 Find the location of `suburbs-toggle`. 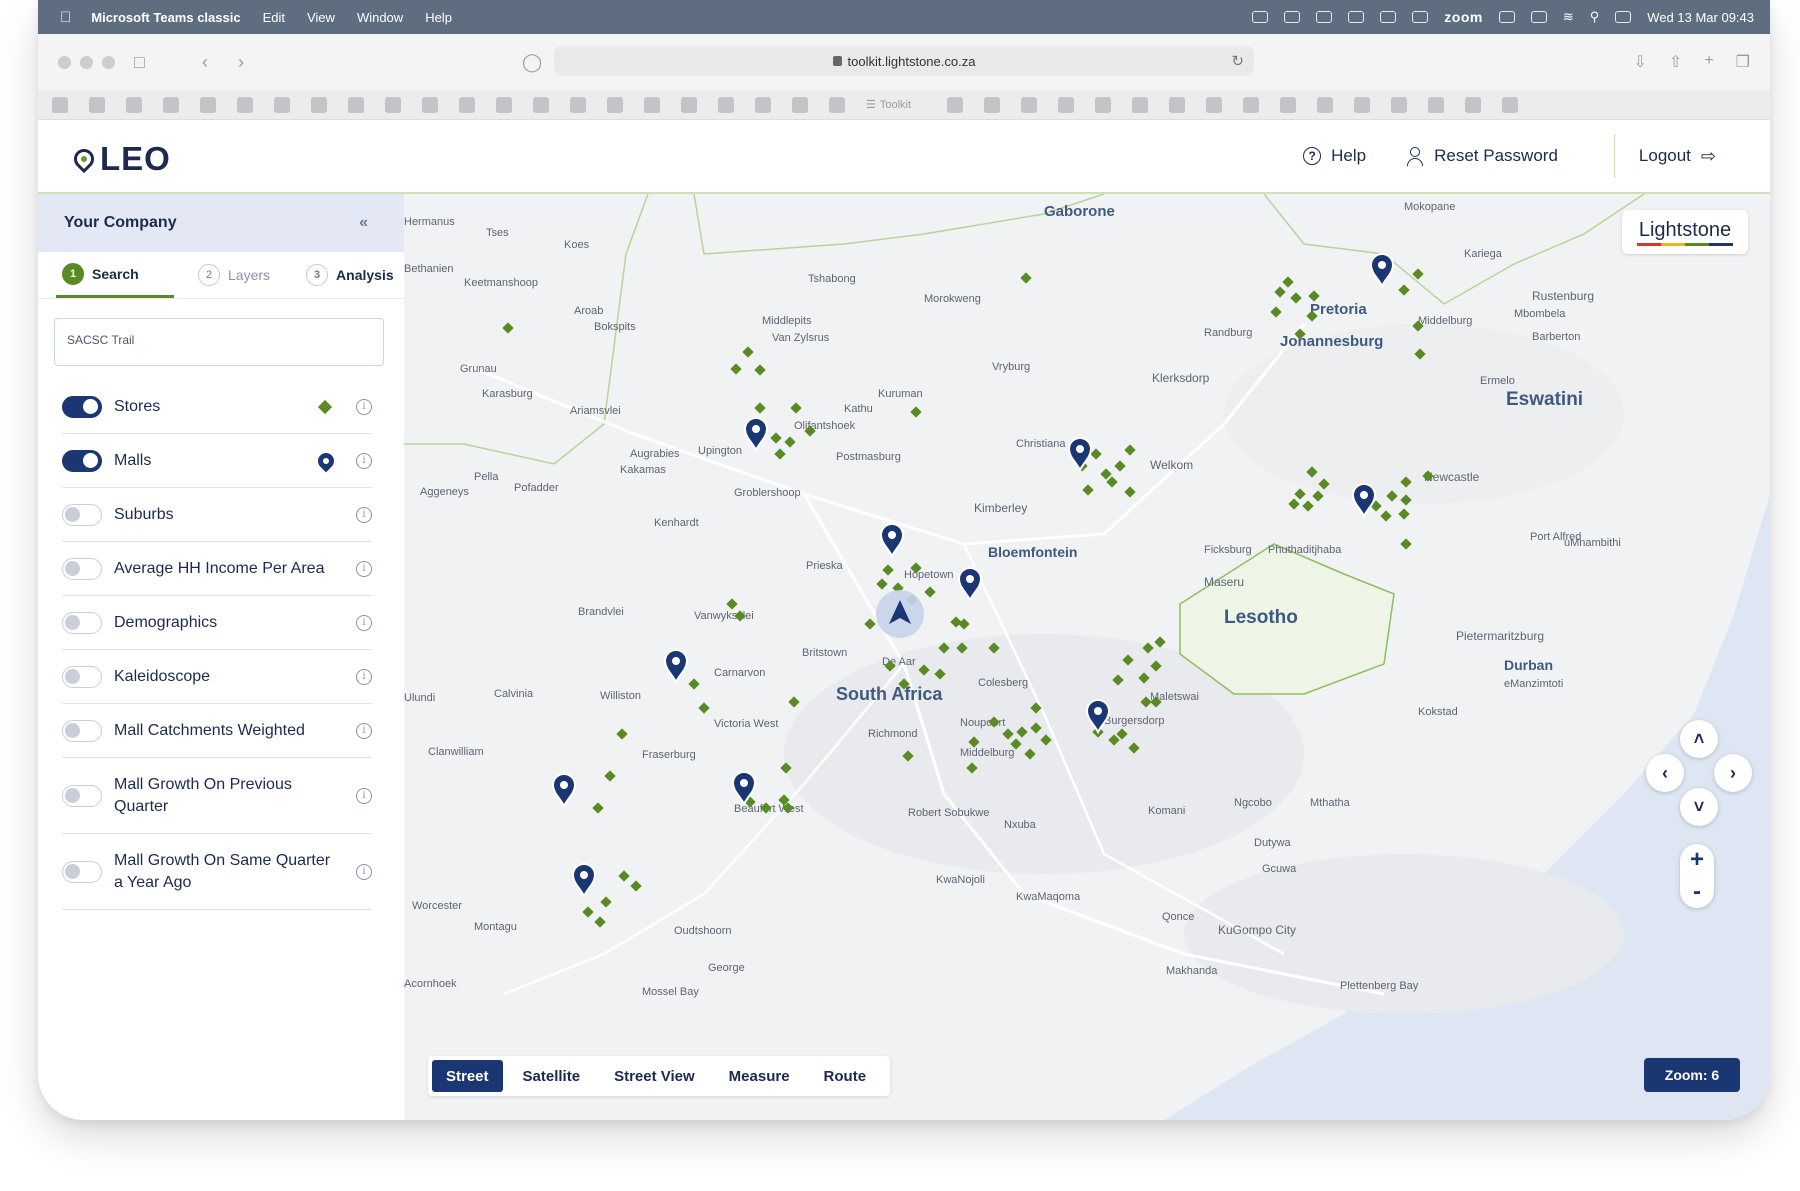

suburbs-toggle is located at coordinates (82, 514).